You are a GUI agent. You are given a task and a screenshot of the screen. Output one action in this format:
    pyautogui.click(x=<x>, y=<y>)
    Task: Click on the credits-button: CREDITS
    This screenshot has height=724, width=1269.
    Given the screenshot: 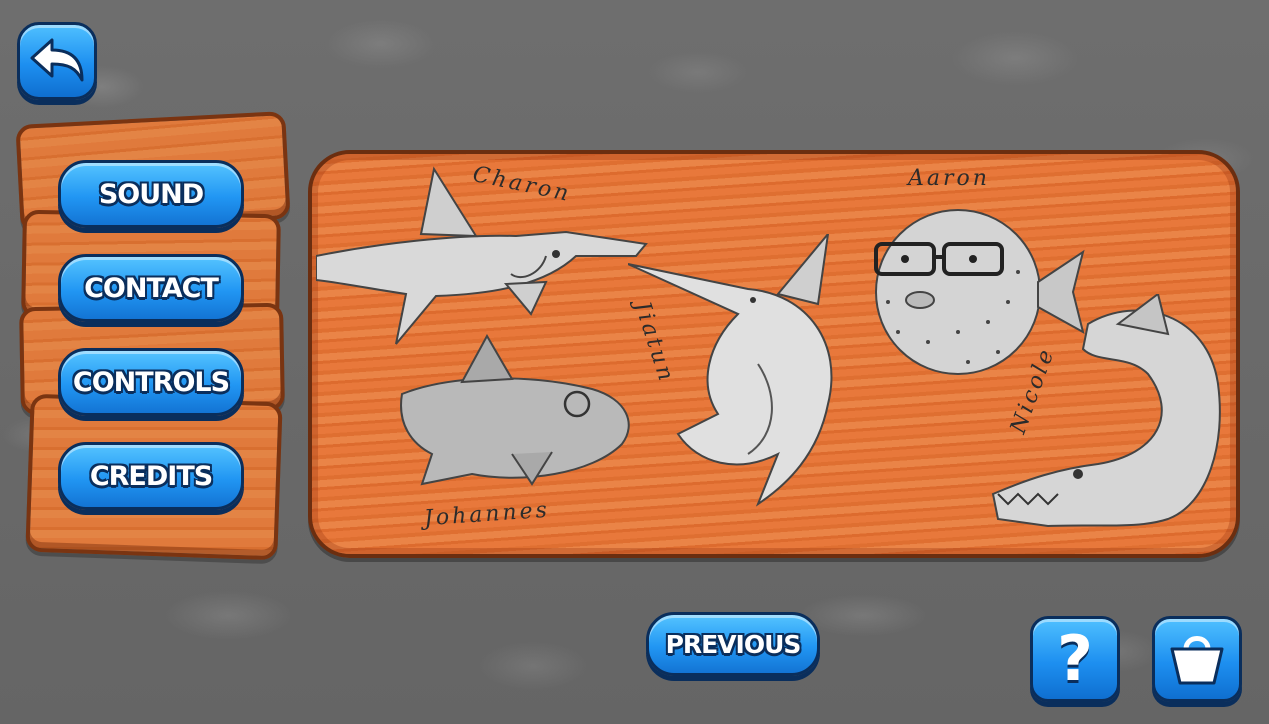 What is the action you would take?
    pyautogui.click(x=151, y=476)
    